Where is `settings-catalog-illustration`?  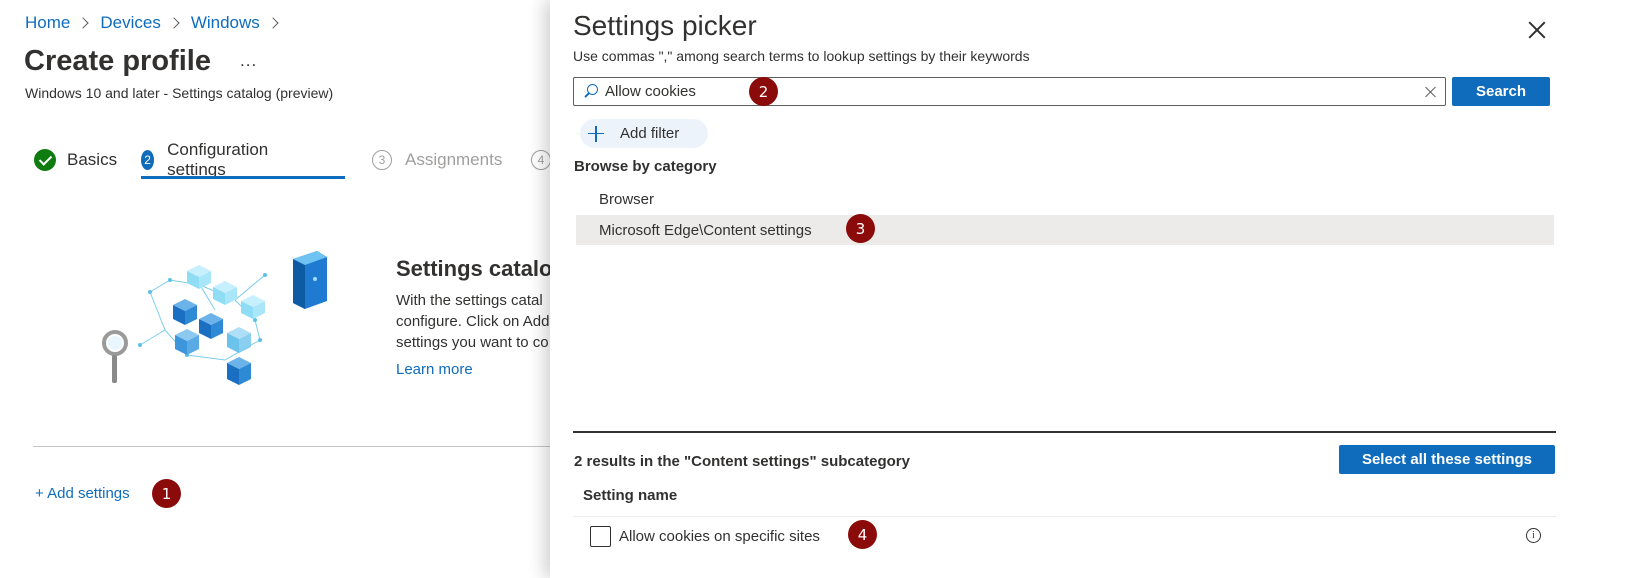 settings-catalog-illustration is located at coordinates (214, 318).